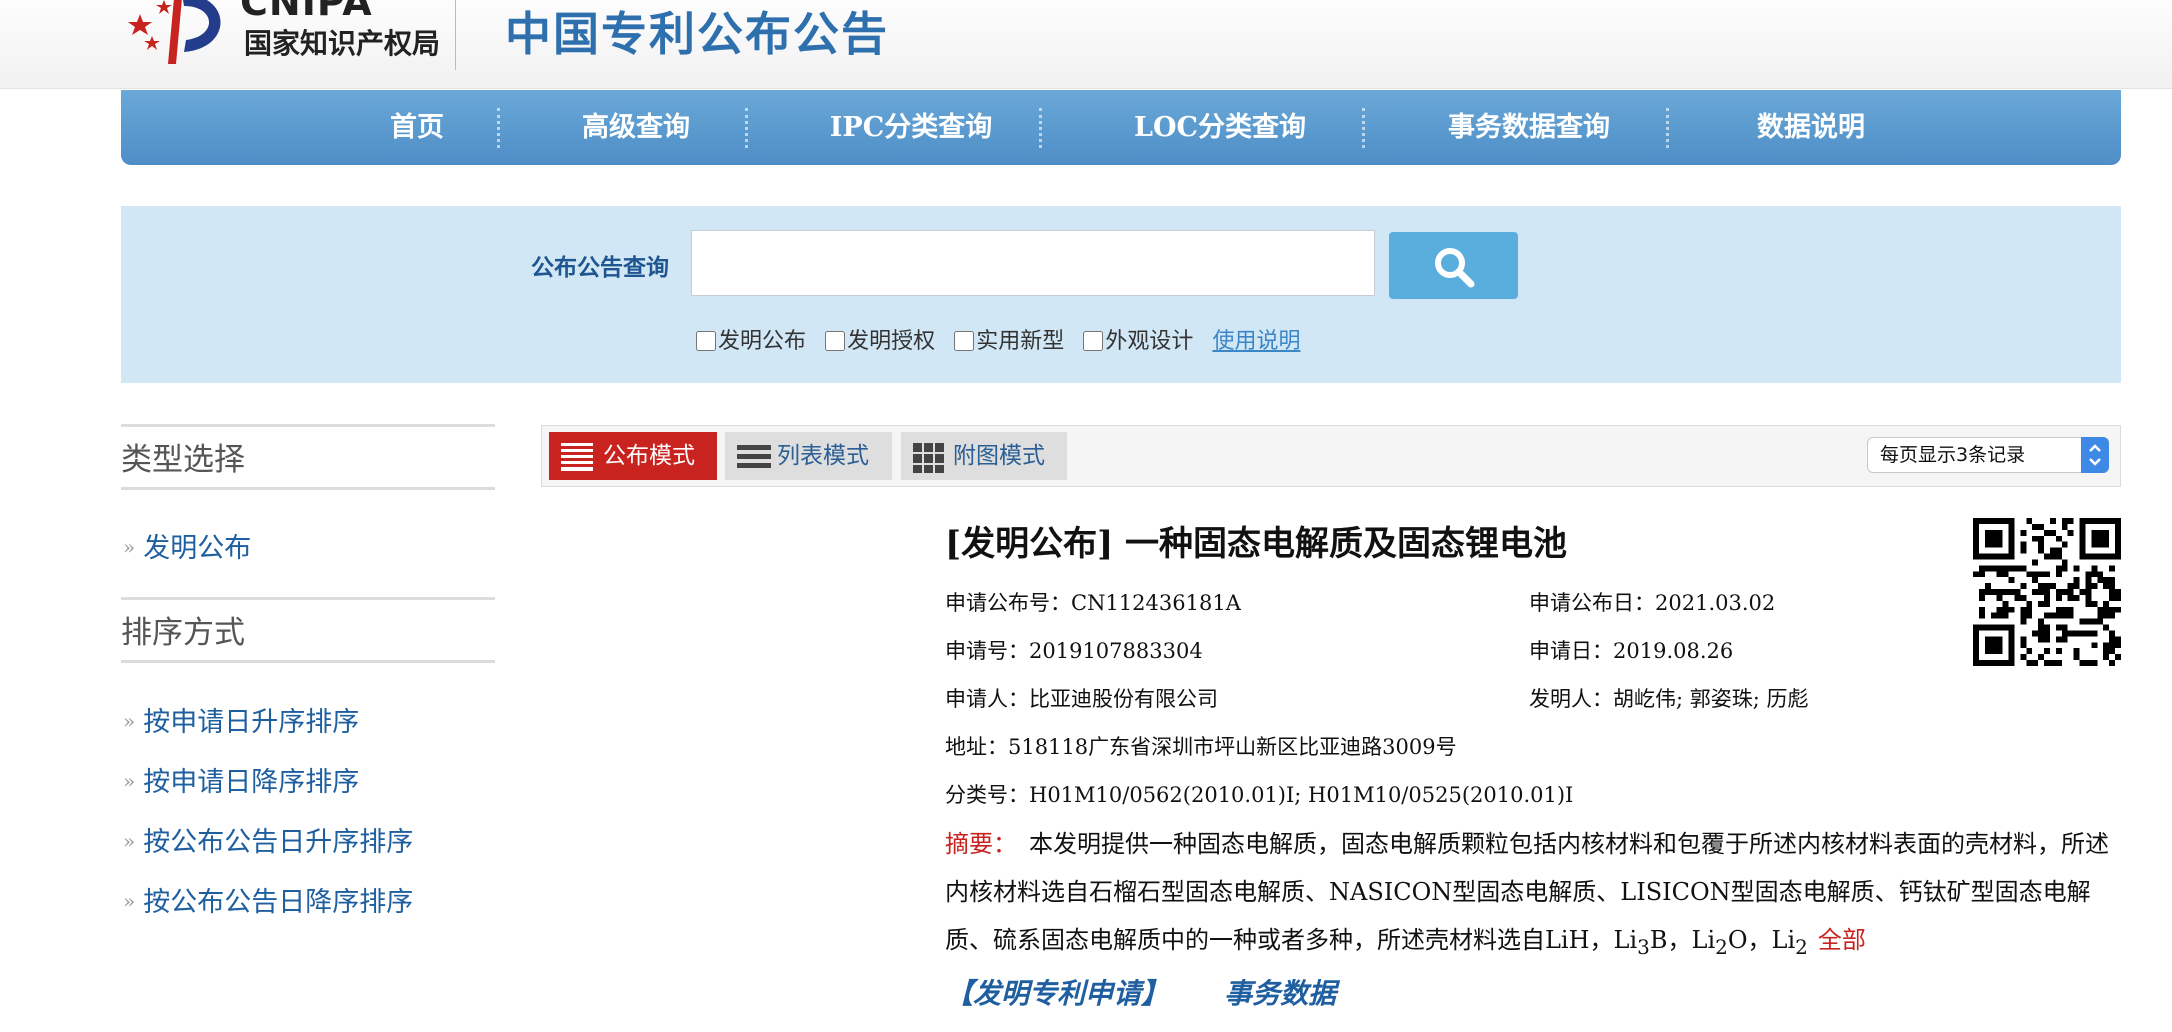  What do you see at coordinates (754, 456) in the screenshot?
I see `list-icon` at bounding box center [754, 456].